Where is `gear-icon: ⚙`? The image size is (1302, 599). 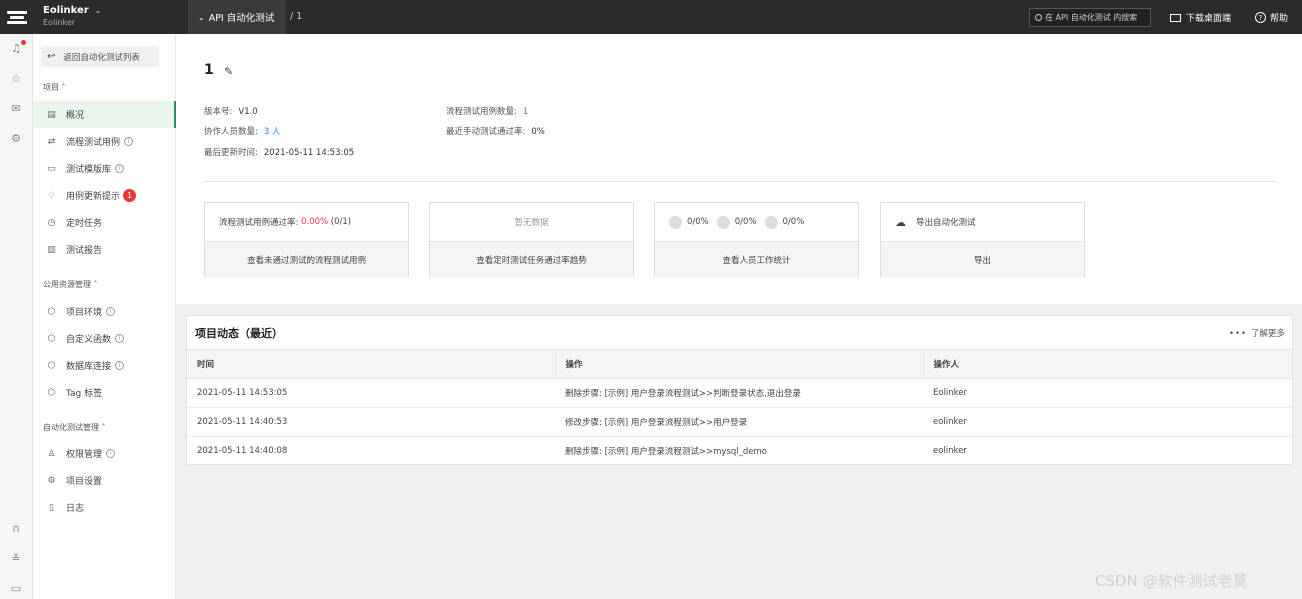
gear-icon: ⚙ is located at coordinates (16, 139).